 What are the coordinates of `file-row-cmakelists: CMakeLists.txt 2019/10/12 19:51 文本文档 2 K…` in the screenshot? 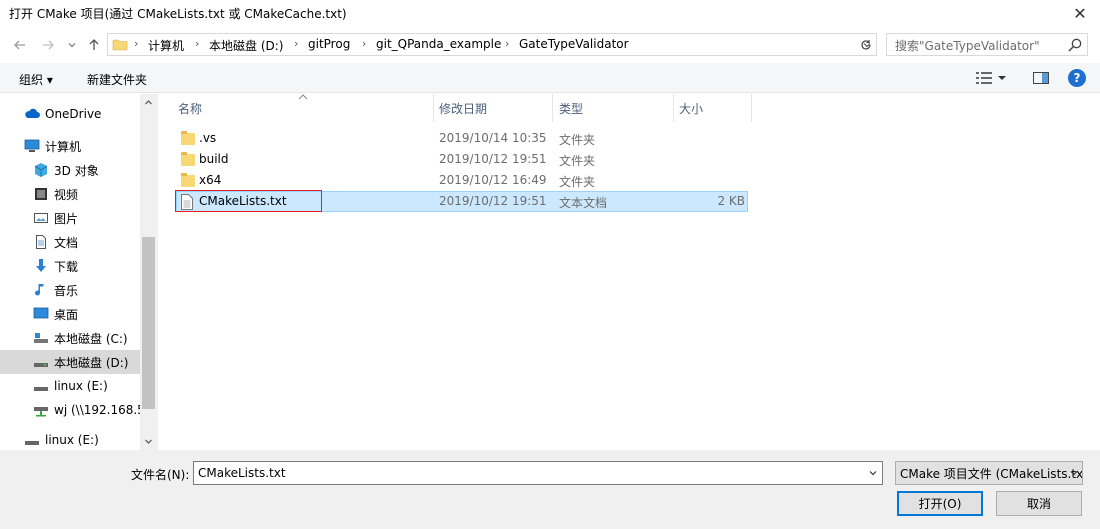 It's located at (462, 201).